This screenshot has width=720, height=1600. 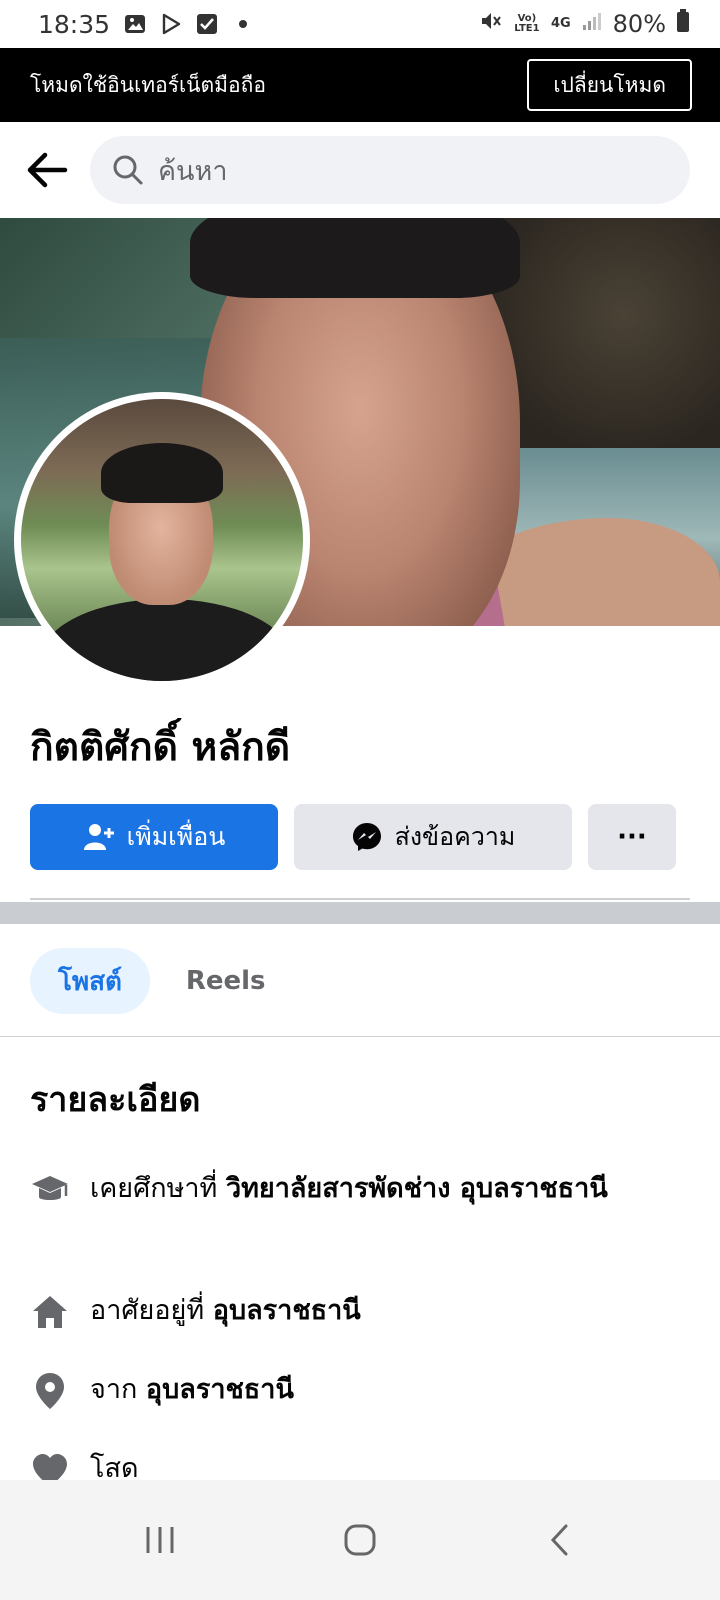 I want to click on messenger-icon, so click(x=367, y=837).